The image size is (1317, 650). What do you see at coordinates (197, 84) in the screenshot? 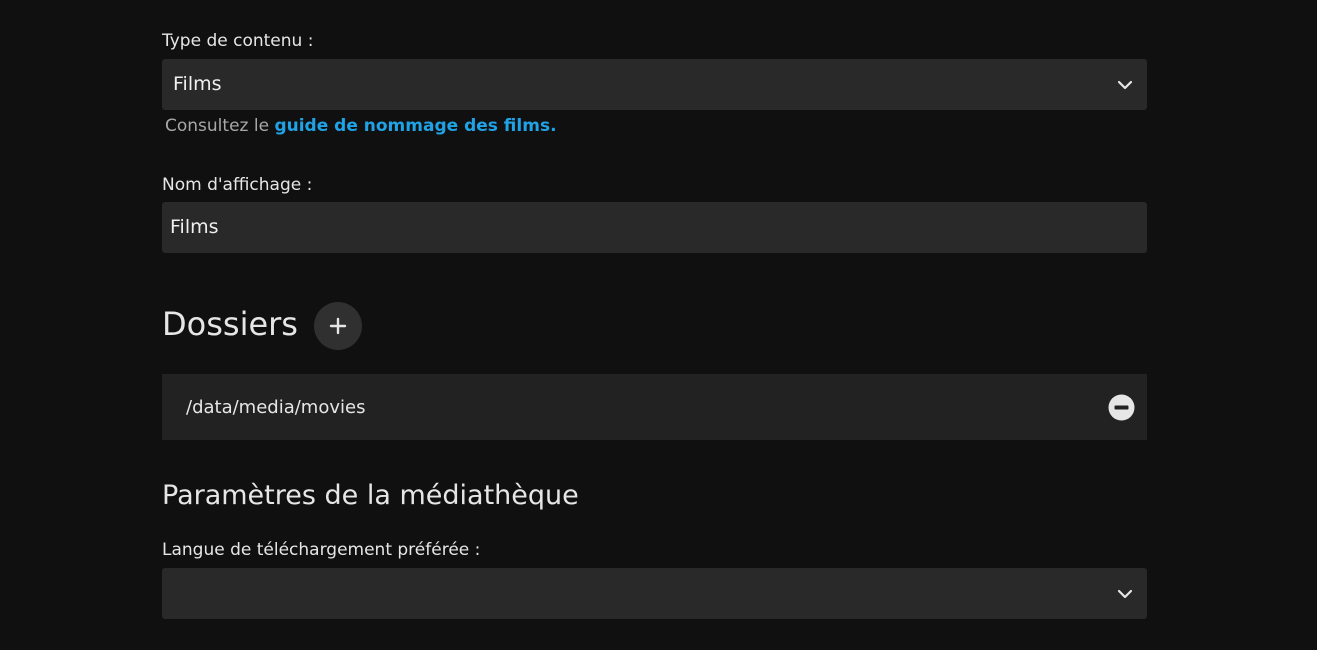
I see `content-type-value: Films` at bounding box center [197, 84].